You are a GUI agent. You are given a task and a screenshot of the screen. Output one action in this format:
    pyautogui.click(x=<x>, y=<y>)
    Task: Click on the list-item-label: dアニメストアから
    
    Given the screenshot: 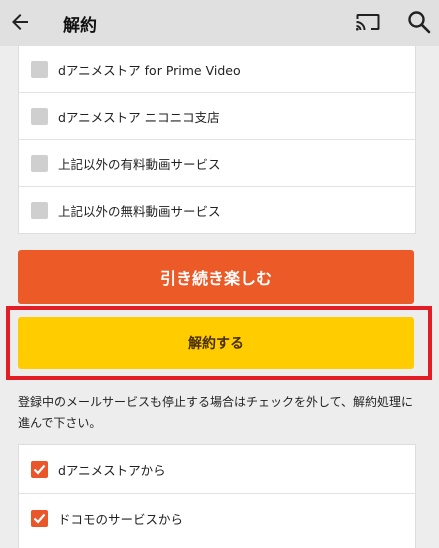 What is the action you would take?
    pyautogui.click(x=112, y=470)
    